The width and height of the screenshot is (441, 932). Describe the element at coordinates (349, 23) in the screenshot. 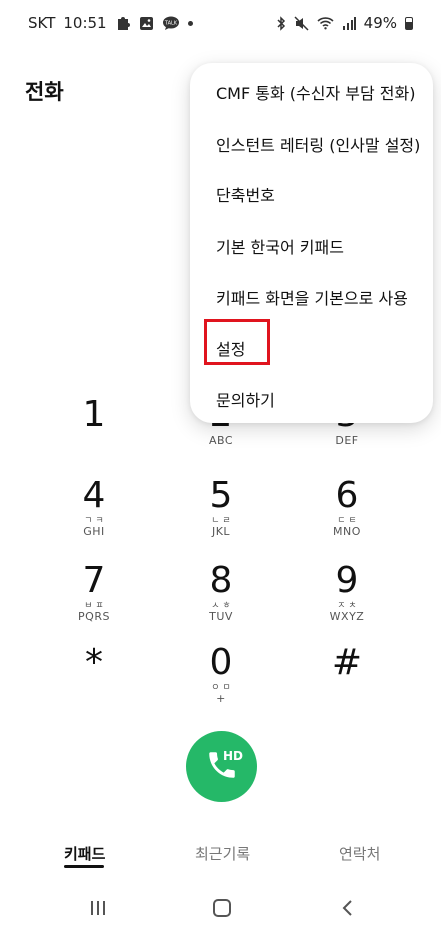

I see `signal-icon` at that location.